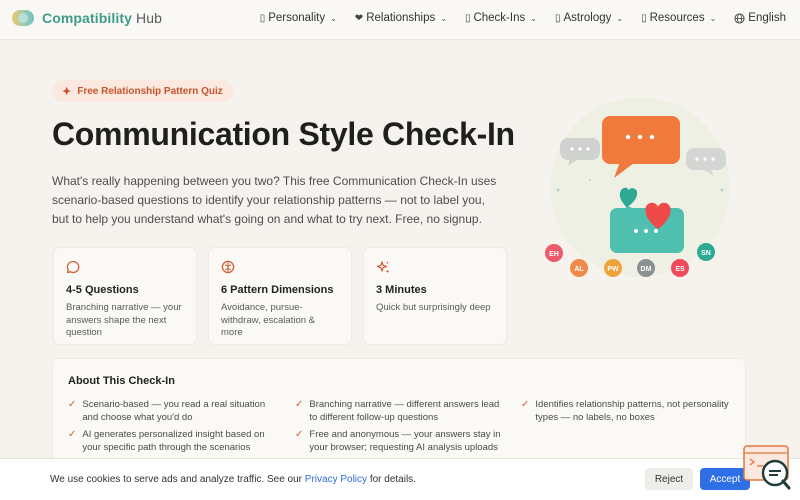 The height and width of the screenshot is (500, 800). I want to click on logo-icon, so click(23, 18).